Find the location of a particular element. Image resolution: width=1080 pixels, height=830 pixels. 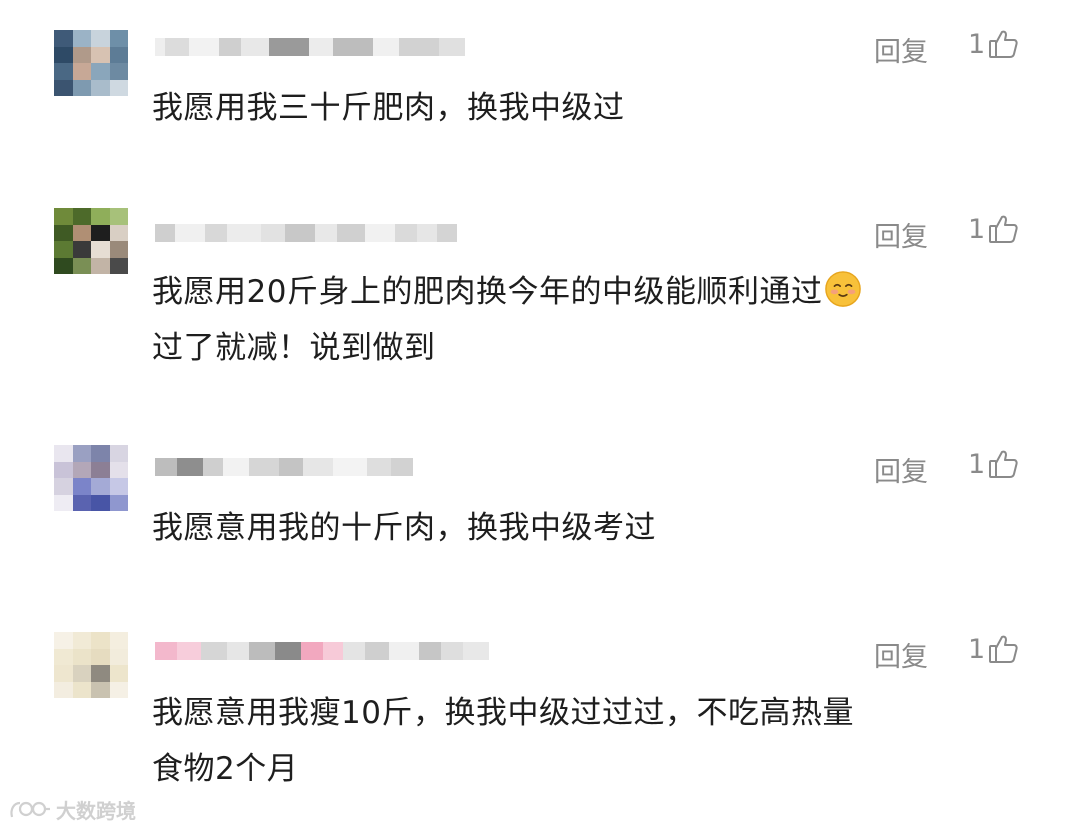

comment-text-line: 食物2个月 is located at coordinates (225, 769).